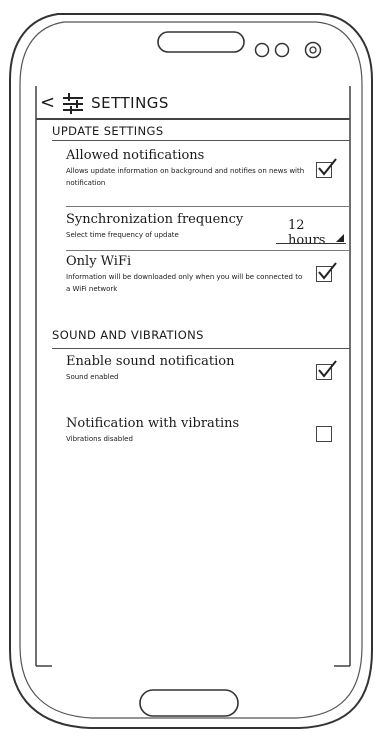 This screenshot has height=736, width=378. What do you see at coordinates (340, 238) in the screenshot?
I see `dropdown-icon` at bounding box center [340, 238].